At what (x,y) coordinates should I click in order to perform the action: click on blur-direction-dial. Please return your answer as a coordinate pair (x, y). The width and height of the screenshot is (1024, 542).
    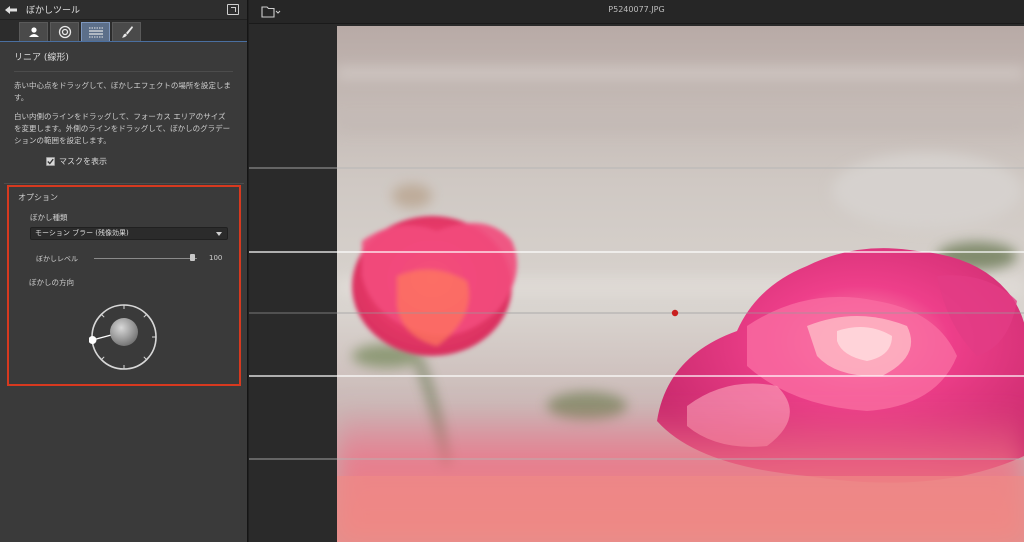
    Looking at the image, I should click on (124, 337).